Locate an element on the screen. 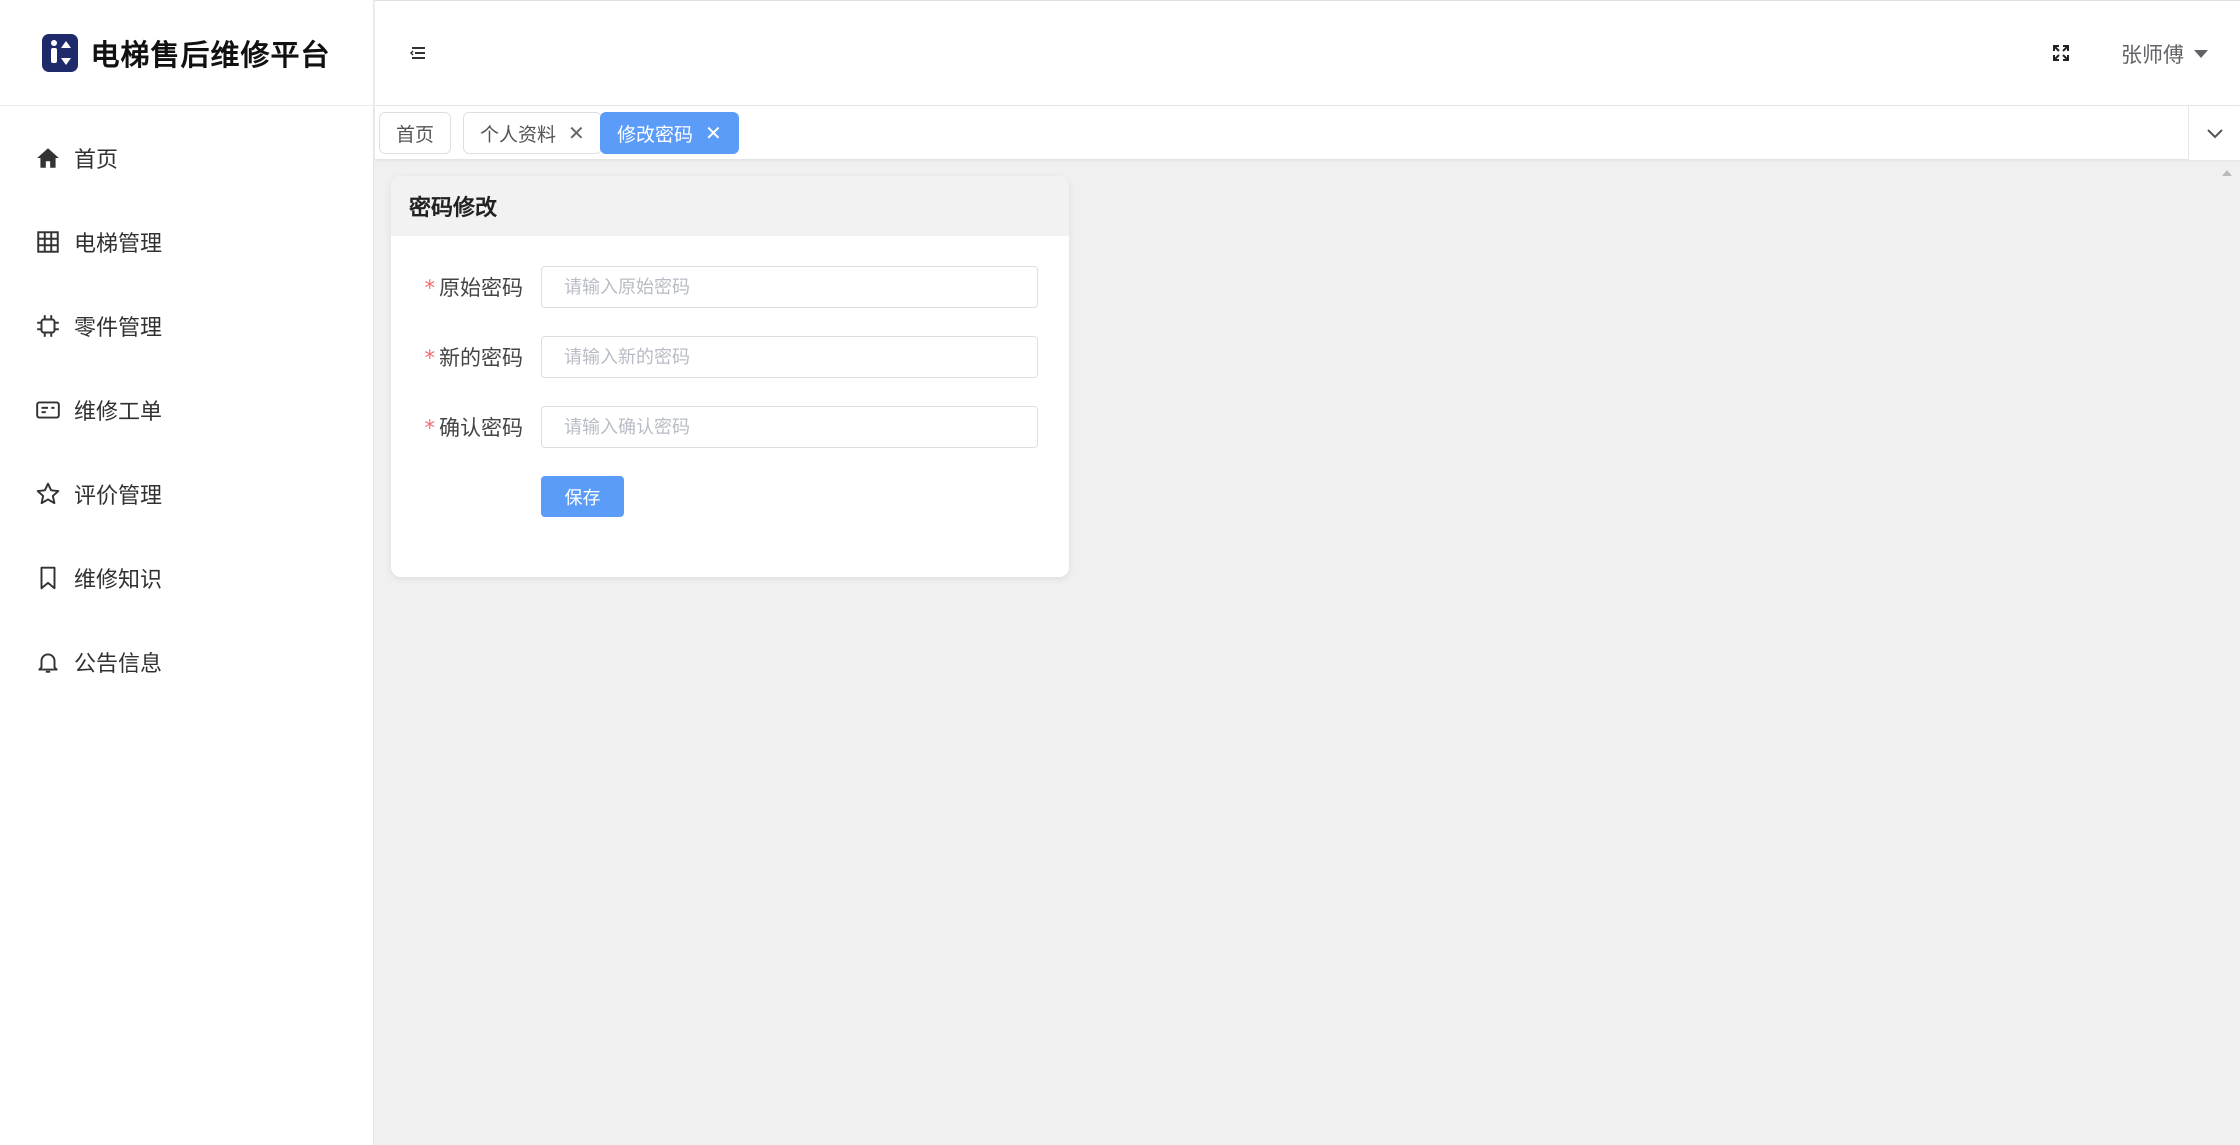  star-icon is located at coordinates (48, 494).